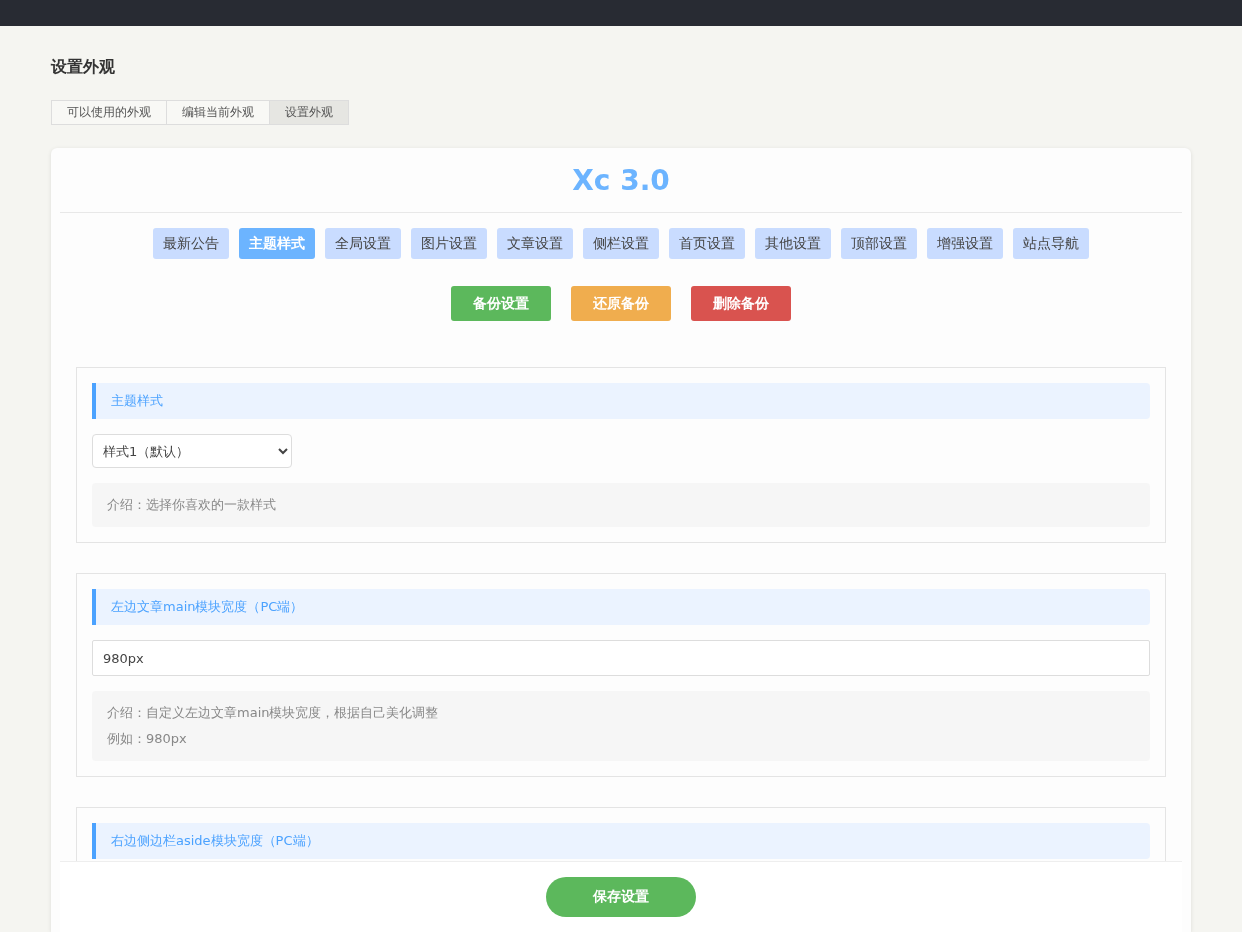 The width and height of the screenshot is (1242, 932). What do you see at coordinates (621, 401) in the screenshot?
I see `setting-heading: 主题样式` at bounding box center [621, 401].